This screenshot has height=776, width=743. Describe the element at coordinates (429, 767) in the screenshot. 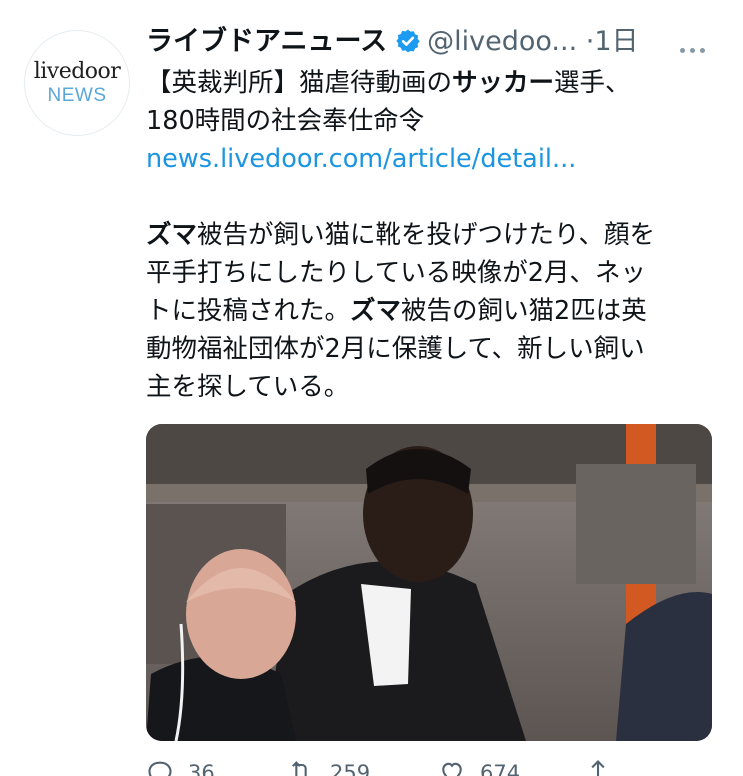

I see `action-bar: 36 259 674` at that location.